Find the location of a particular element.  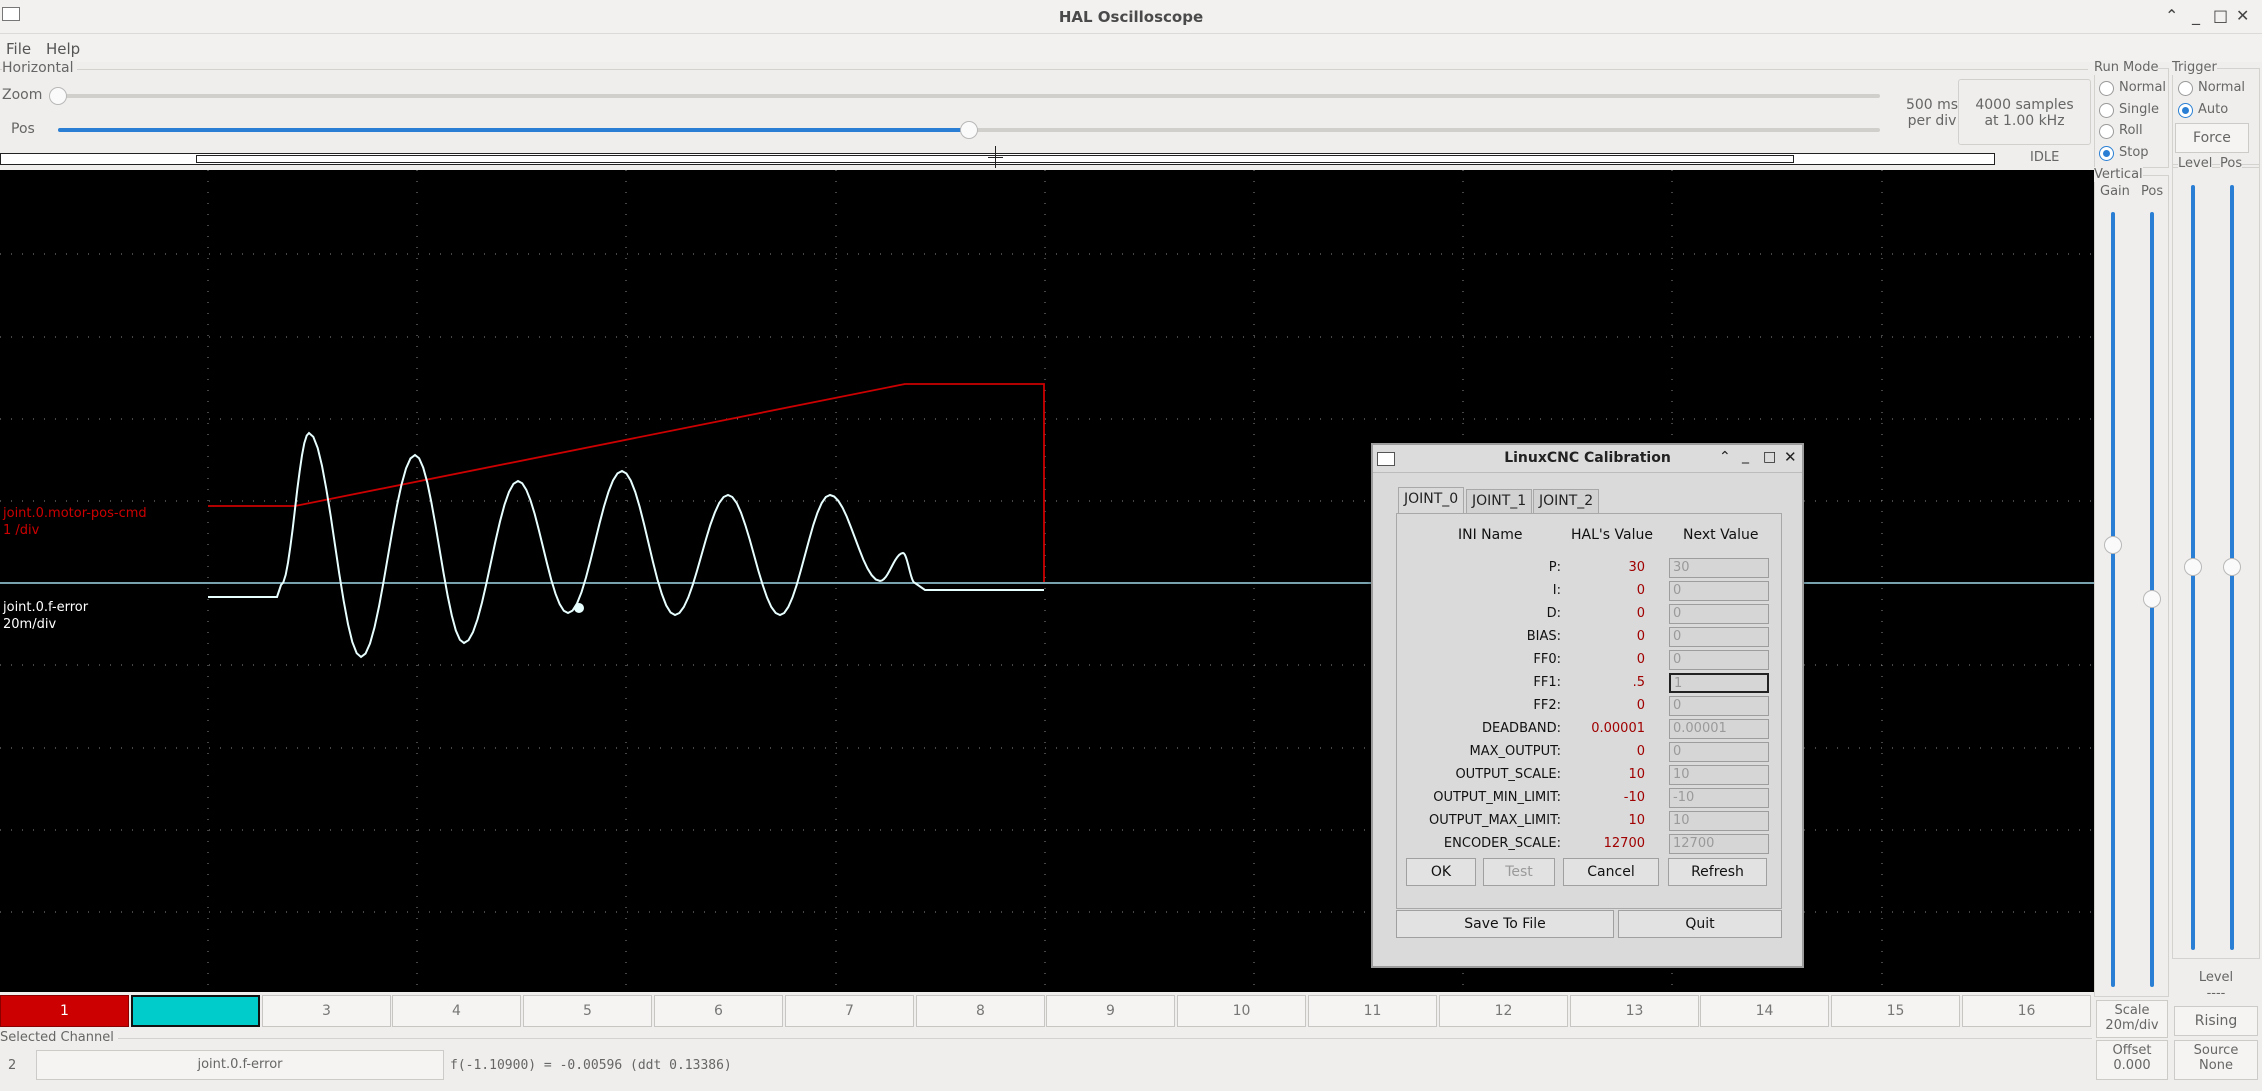

offset-button: Offset 0.000 is located at coordinates (2132, 1060).